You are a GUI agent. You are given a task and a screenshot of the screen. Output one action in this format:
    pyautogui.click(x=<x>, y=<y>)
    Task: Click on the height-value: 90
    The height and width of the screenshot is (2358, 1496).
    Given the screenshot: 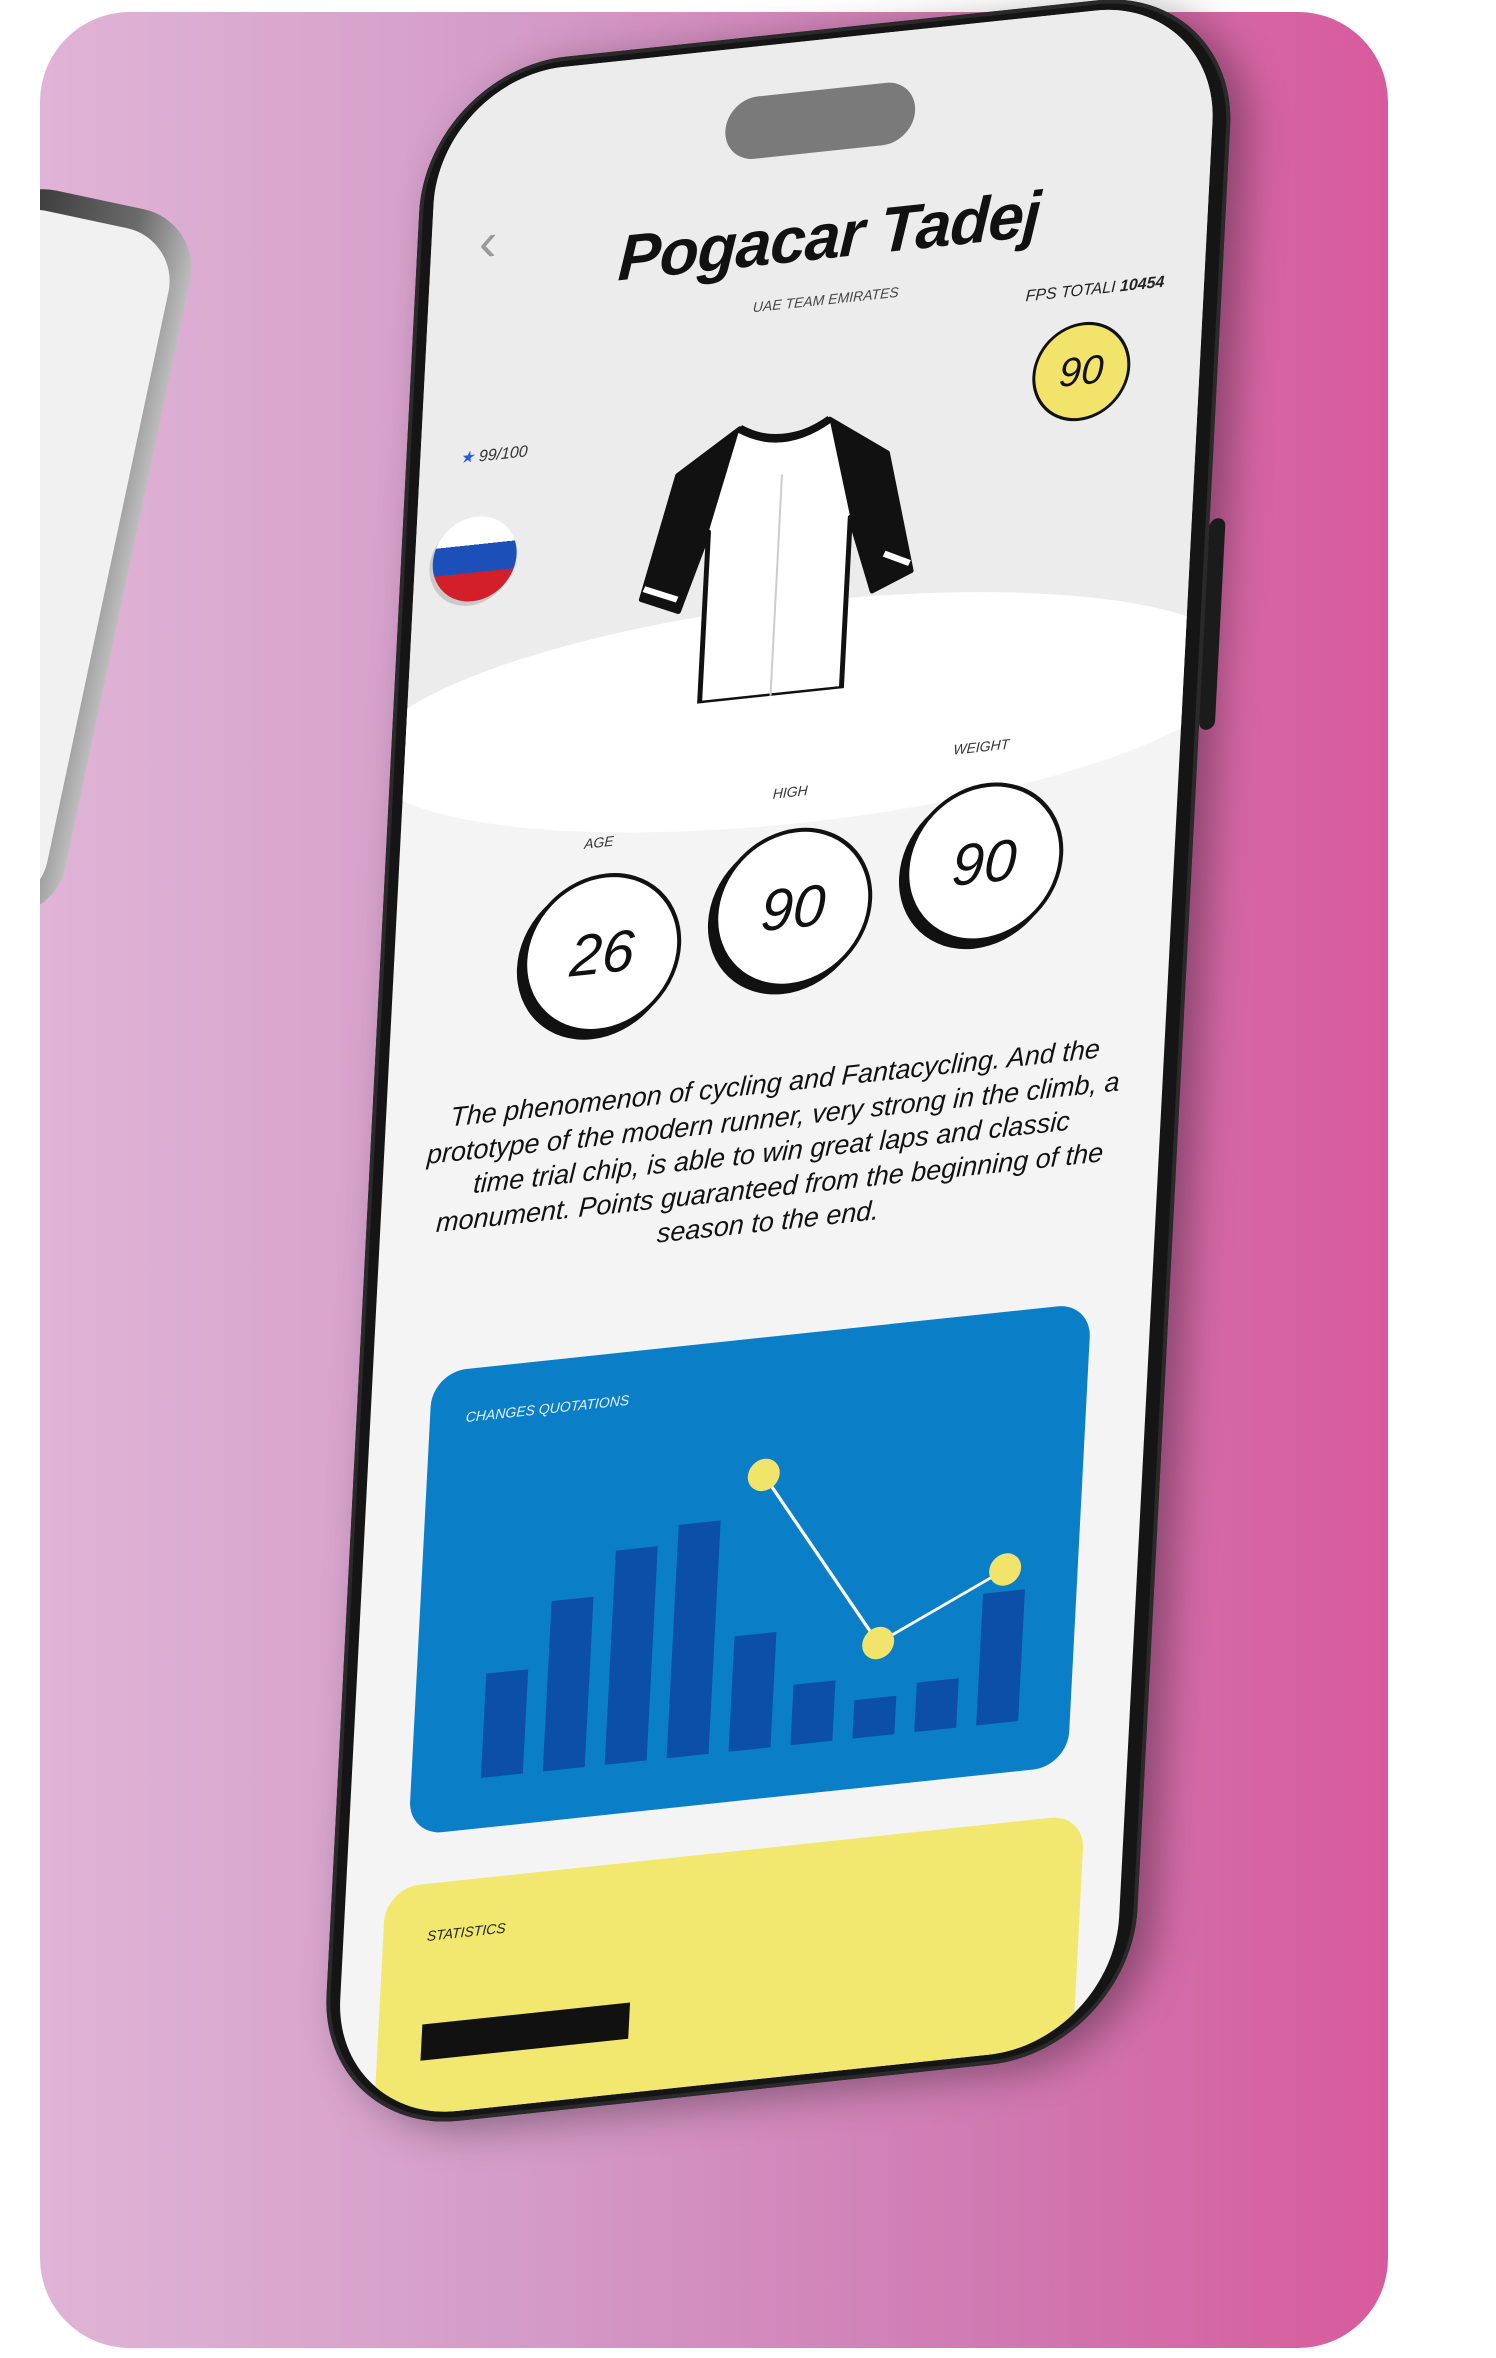 What is the action you would take?
    pyautogui.click(x=793, y=907)
    